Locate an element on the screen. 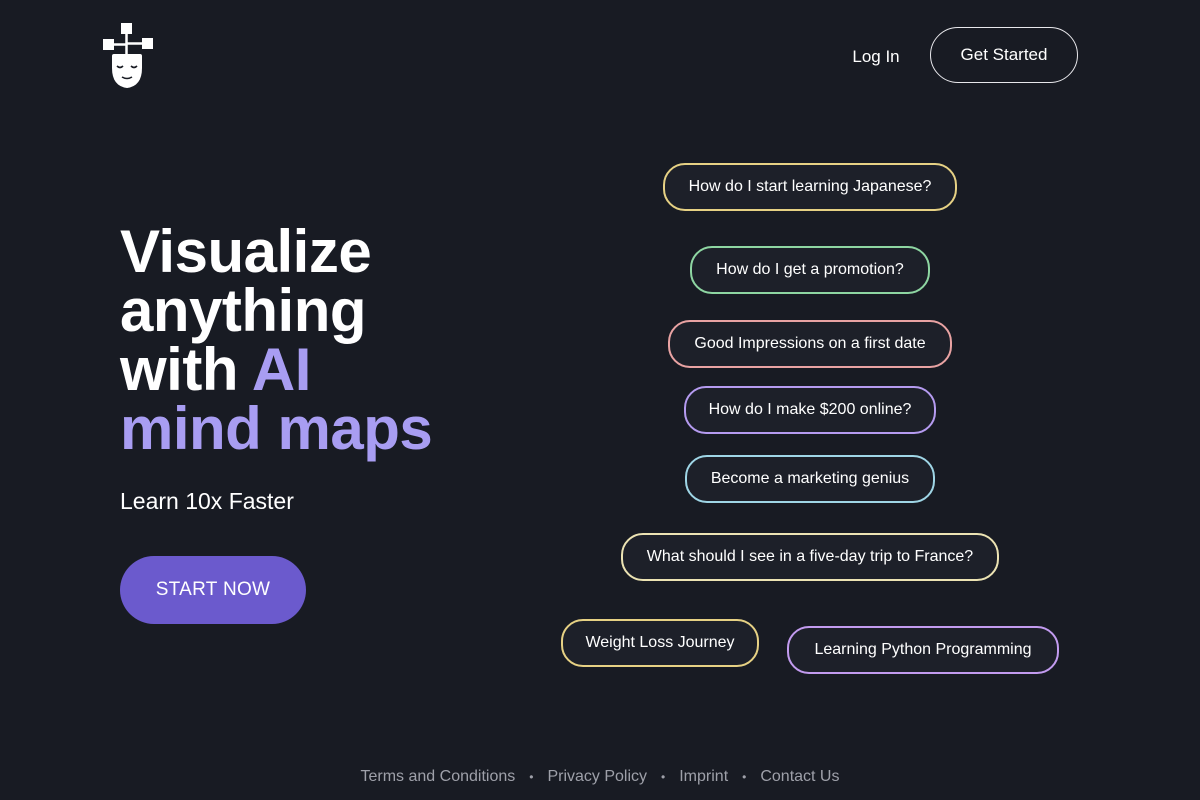  login-link: Log In is located at coordinates (876, 57).